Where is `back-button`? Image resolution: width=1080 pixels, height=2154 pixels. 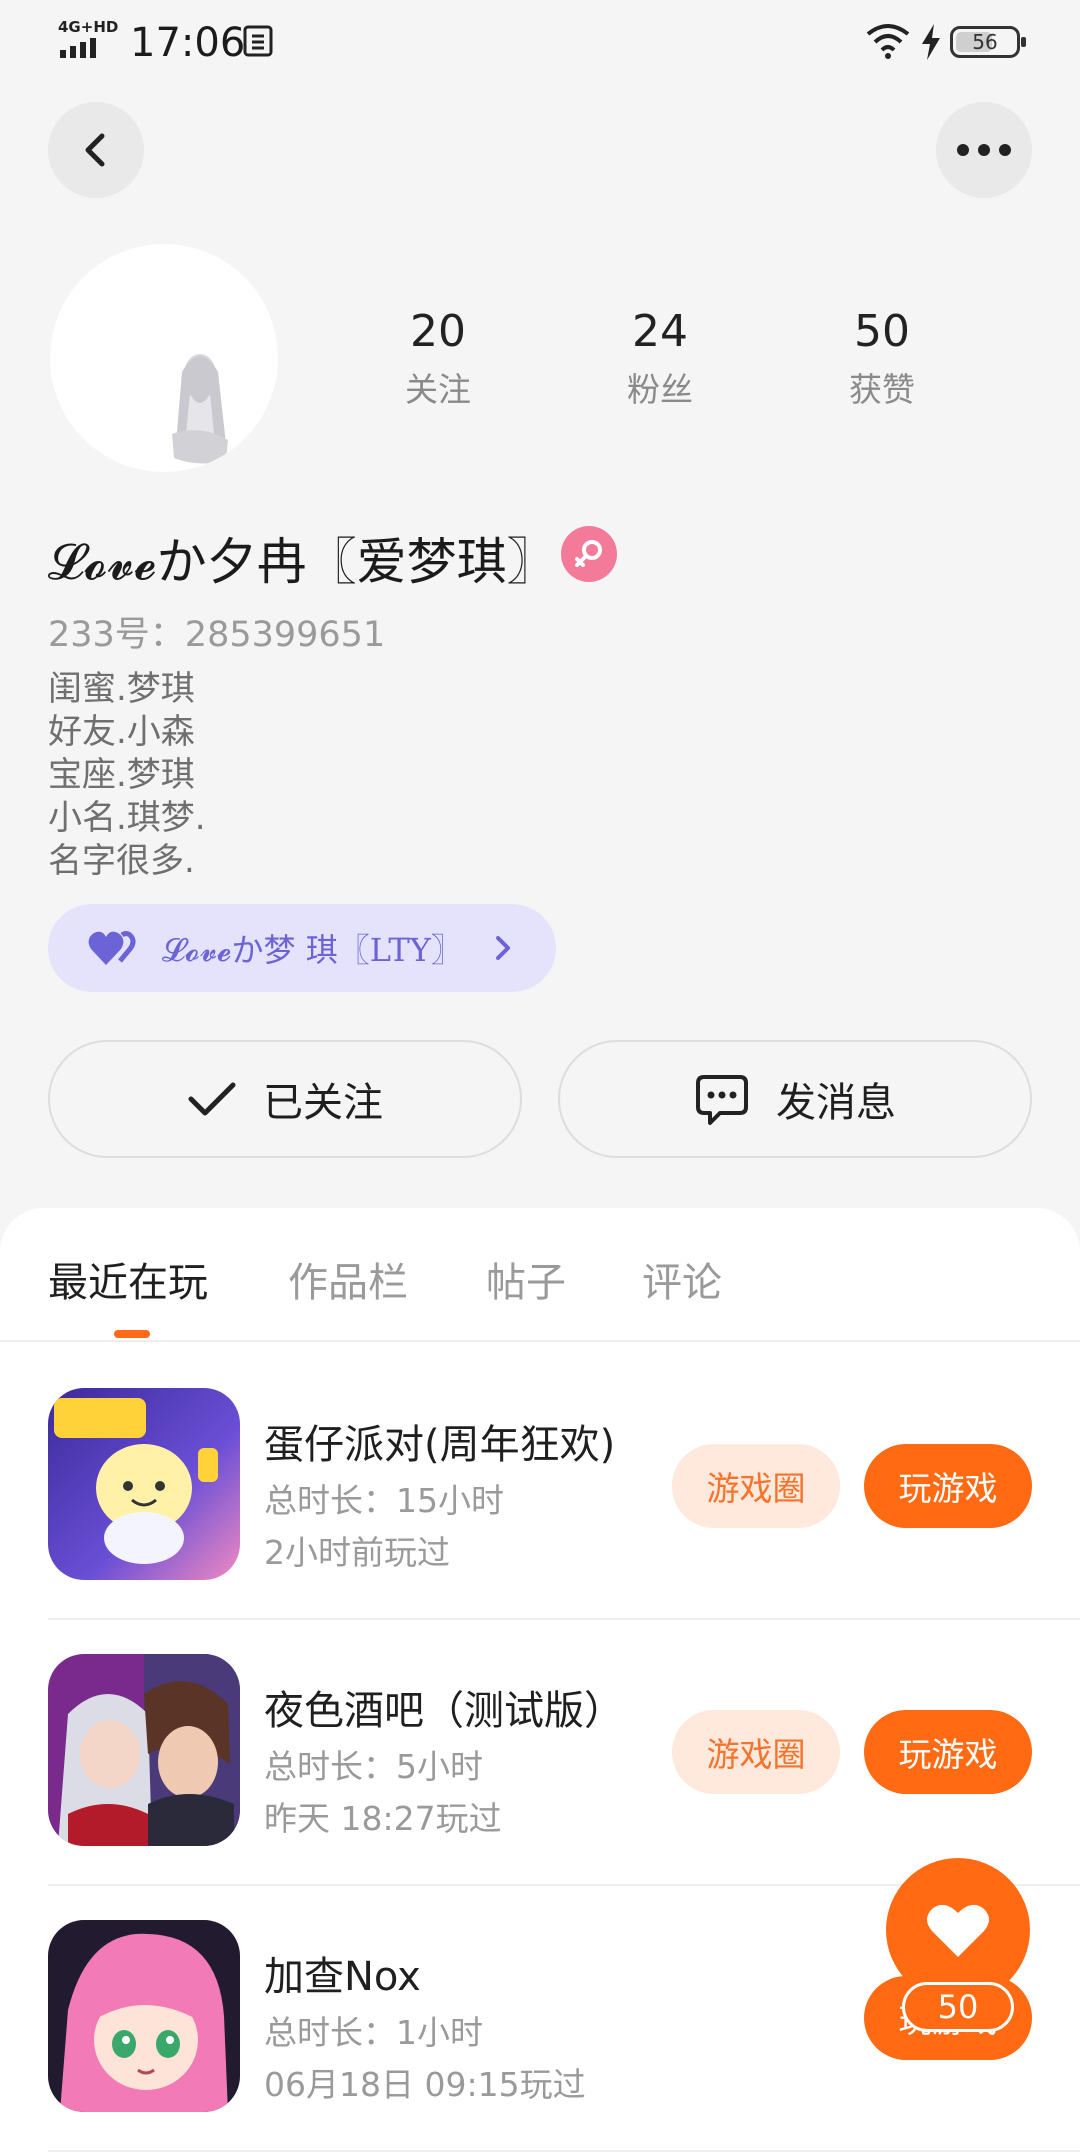 back-button is located at coordinates (96, 150).